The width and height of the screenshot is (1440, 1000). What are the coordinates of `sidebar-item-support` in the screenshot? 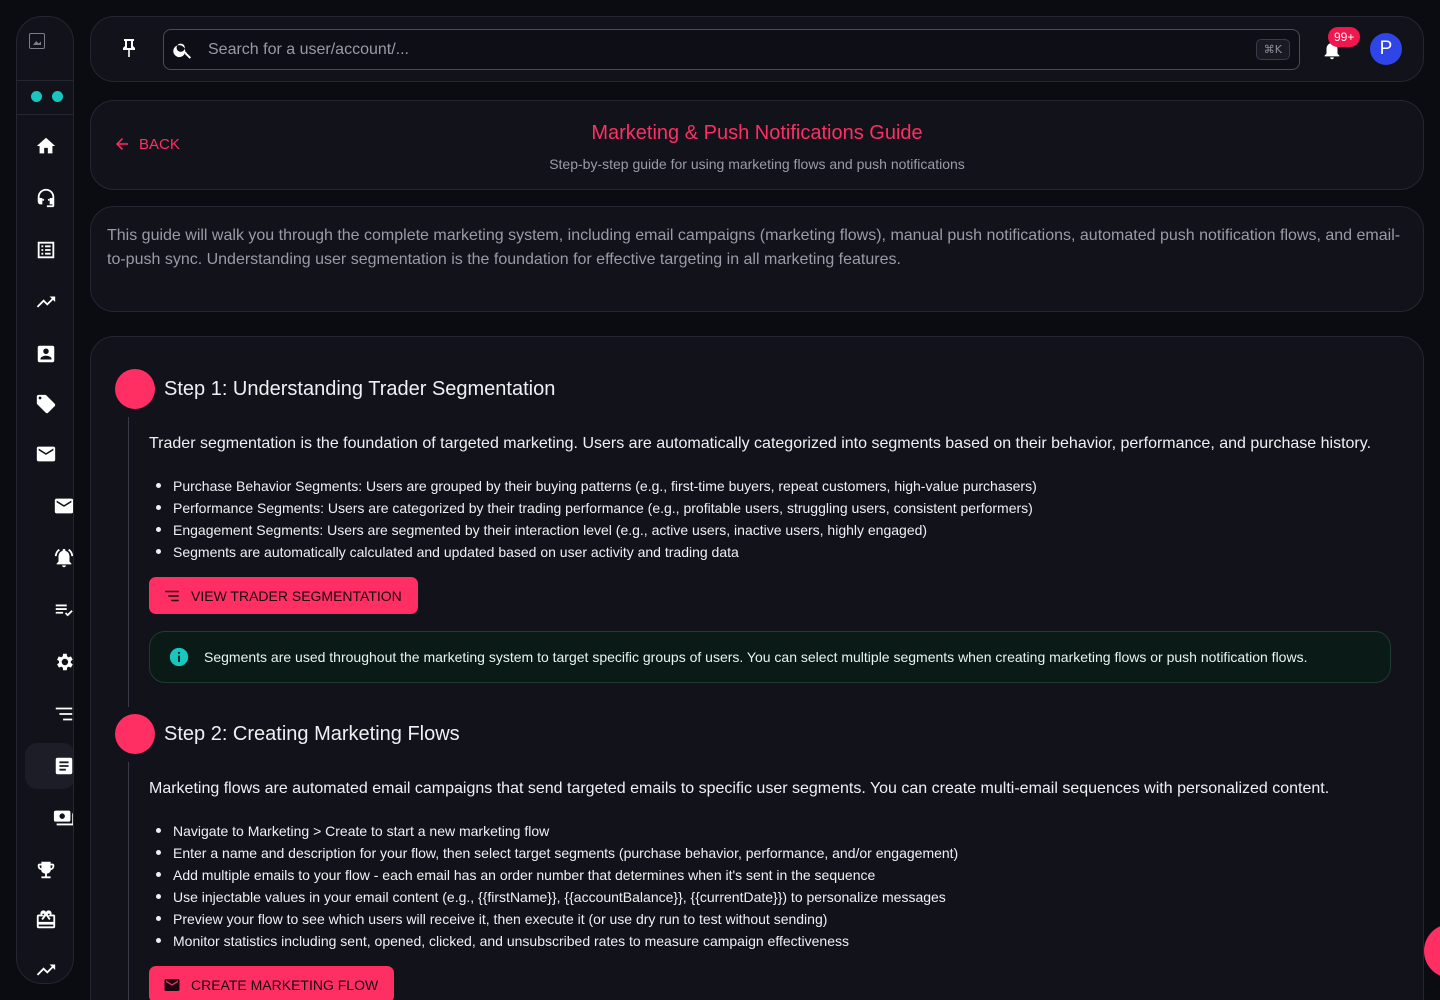 It's located at (46, 198).